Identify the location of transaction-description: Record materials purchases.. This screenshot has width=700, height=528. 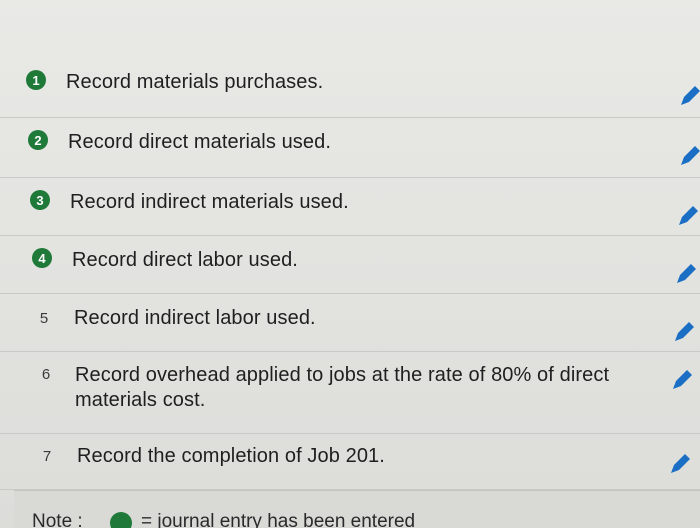
(195, 82).